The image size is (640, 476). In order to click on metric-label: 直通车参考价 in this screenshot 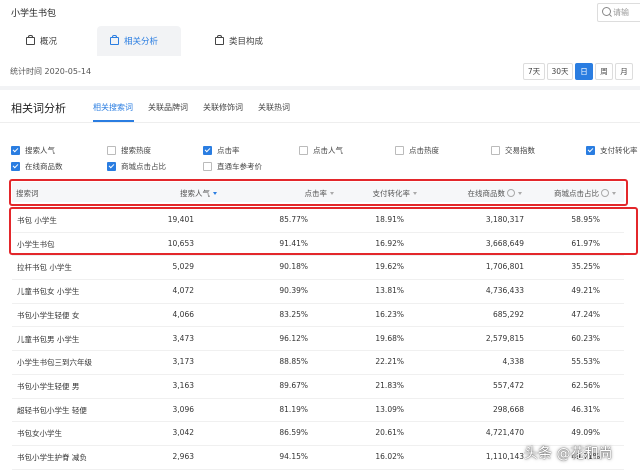, I will do `click(239, 166)`.